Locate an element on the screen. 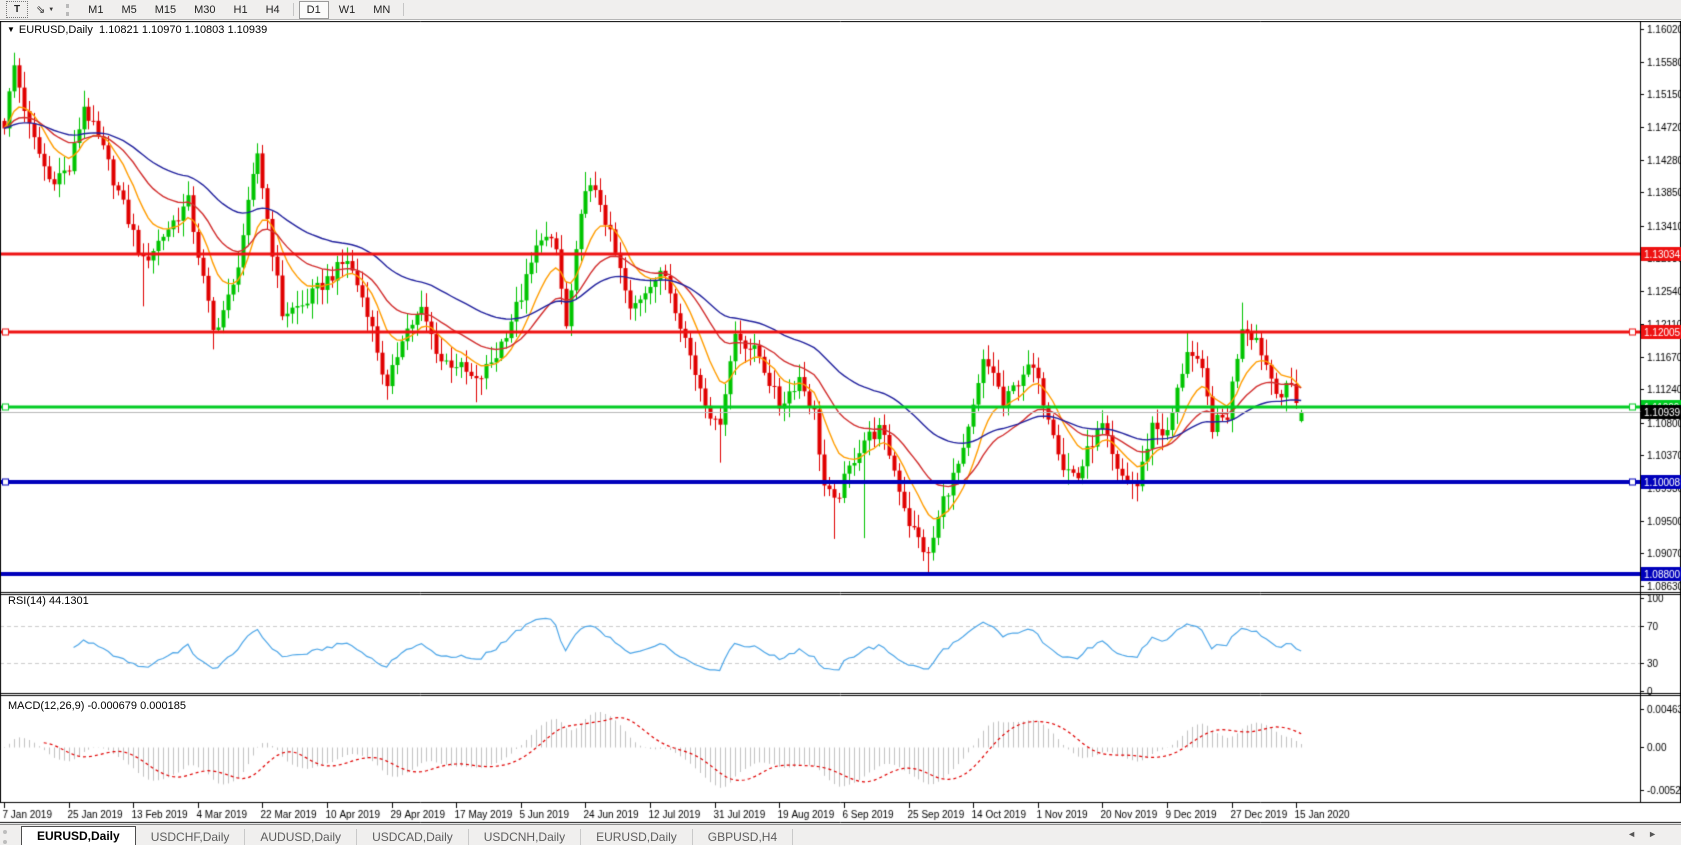 This screenshot has height=845, width=1681. macd-name: MACD(12,26,9) is located at coordinates (46, 706).